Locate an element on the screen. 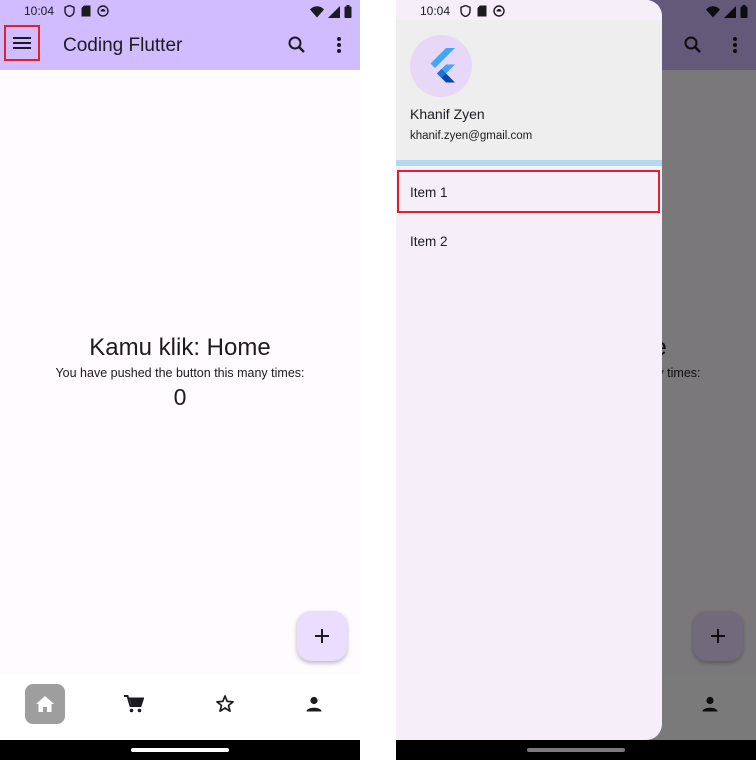 This screenshot has height=760, width=756. gesture-handle is located at coordinates (180, 750).